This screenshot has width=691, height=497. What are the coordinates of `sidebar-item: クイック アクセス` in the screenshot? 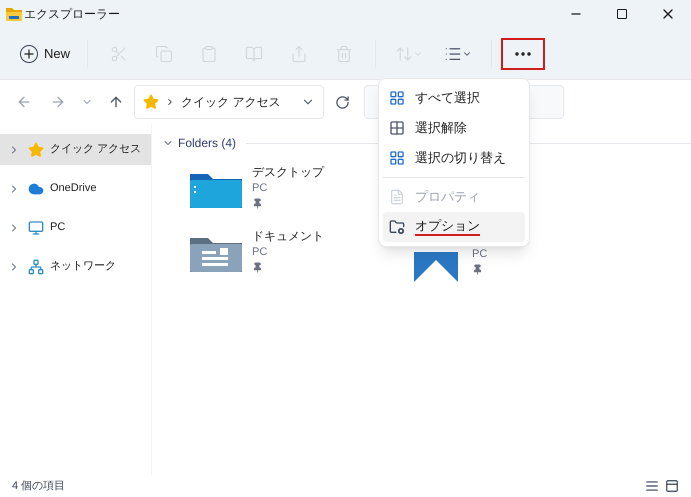 It's located at (75, 149).